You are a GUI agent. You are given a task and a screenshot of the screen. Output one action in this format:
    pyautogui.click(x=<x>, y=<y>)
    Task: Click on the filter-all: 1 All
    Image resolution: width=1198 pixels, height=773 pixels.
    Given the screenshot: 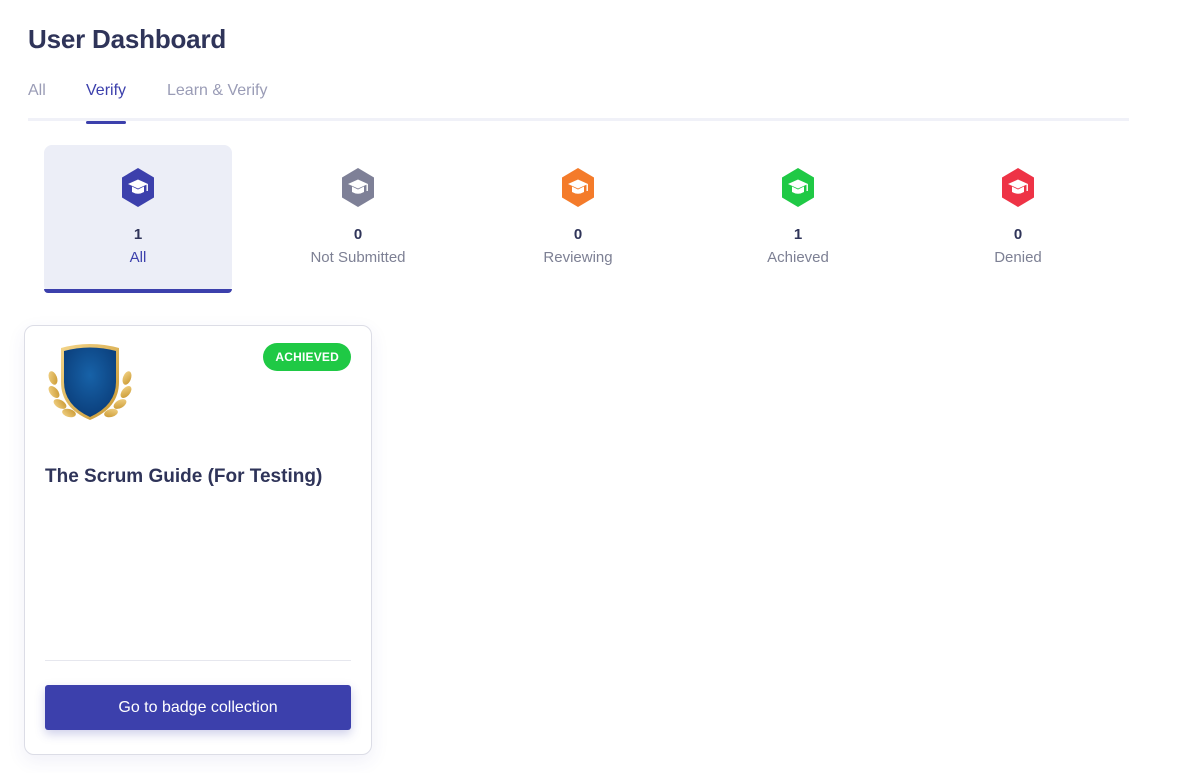 What is the action you would take?
    pyautogui.click(x=138, y=219)
    